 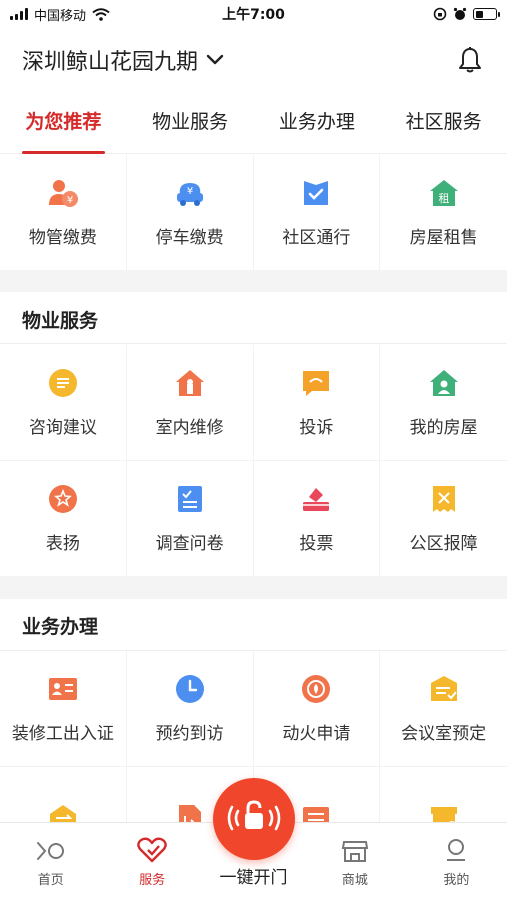 What do you see at coordinates (316, 428) in the screenshot?
I see `grid-item-label: 投诉` at bounding box center [316, 428].